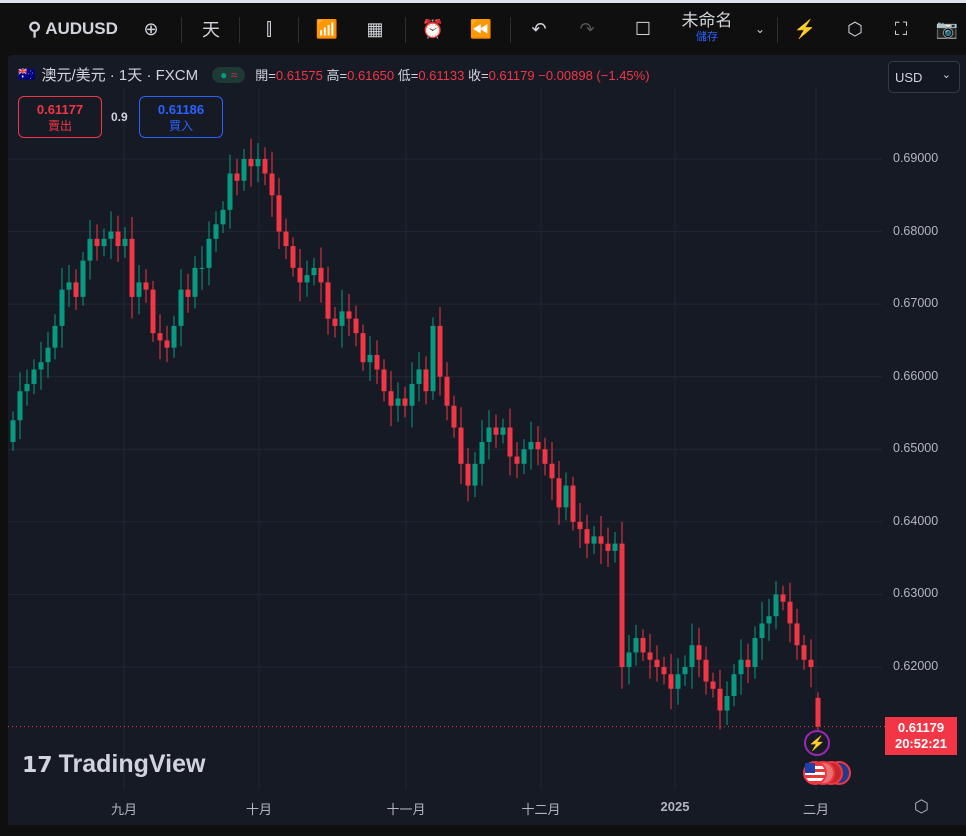  Describe the element at coordinates (478, 75) in the screenshot. I see `close-label: 收=` at that location.